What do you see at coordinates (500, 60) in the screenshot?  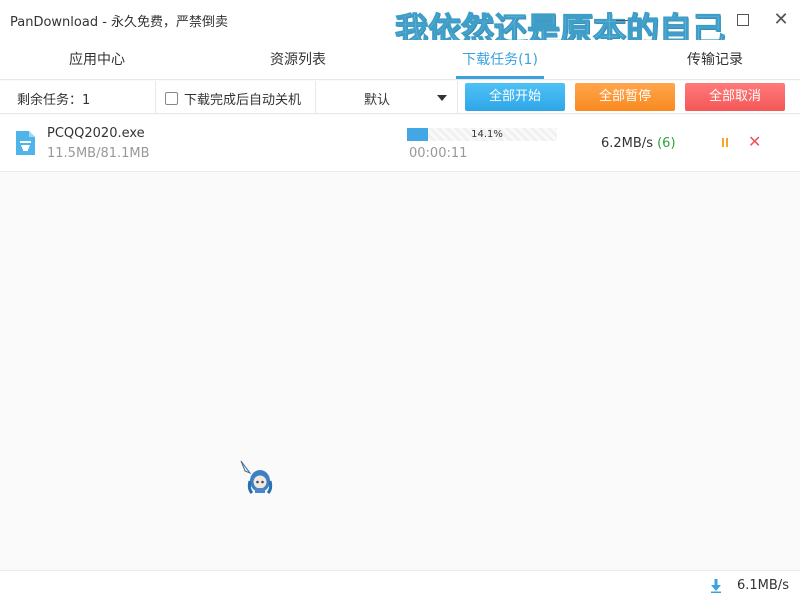 I see `tab-download-tasks: 下载任务(1)` at bounding box center [500, 60].